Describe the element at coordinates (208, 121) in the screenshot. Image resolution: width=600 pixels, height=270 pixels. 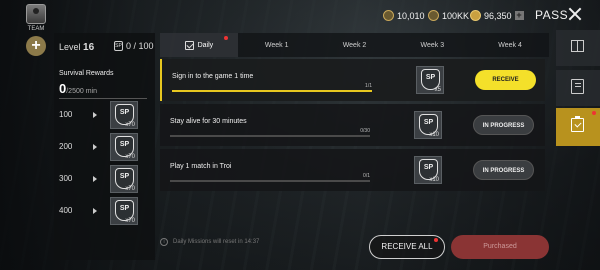
I see `mission-title: Stay alive for 30 minutes` at that location.